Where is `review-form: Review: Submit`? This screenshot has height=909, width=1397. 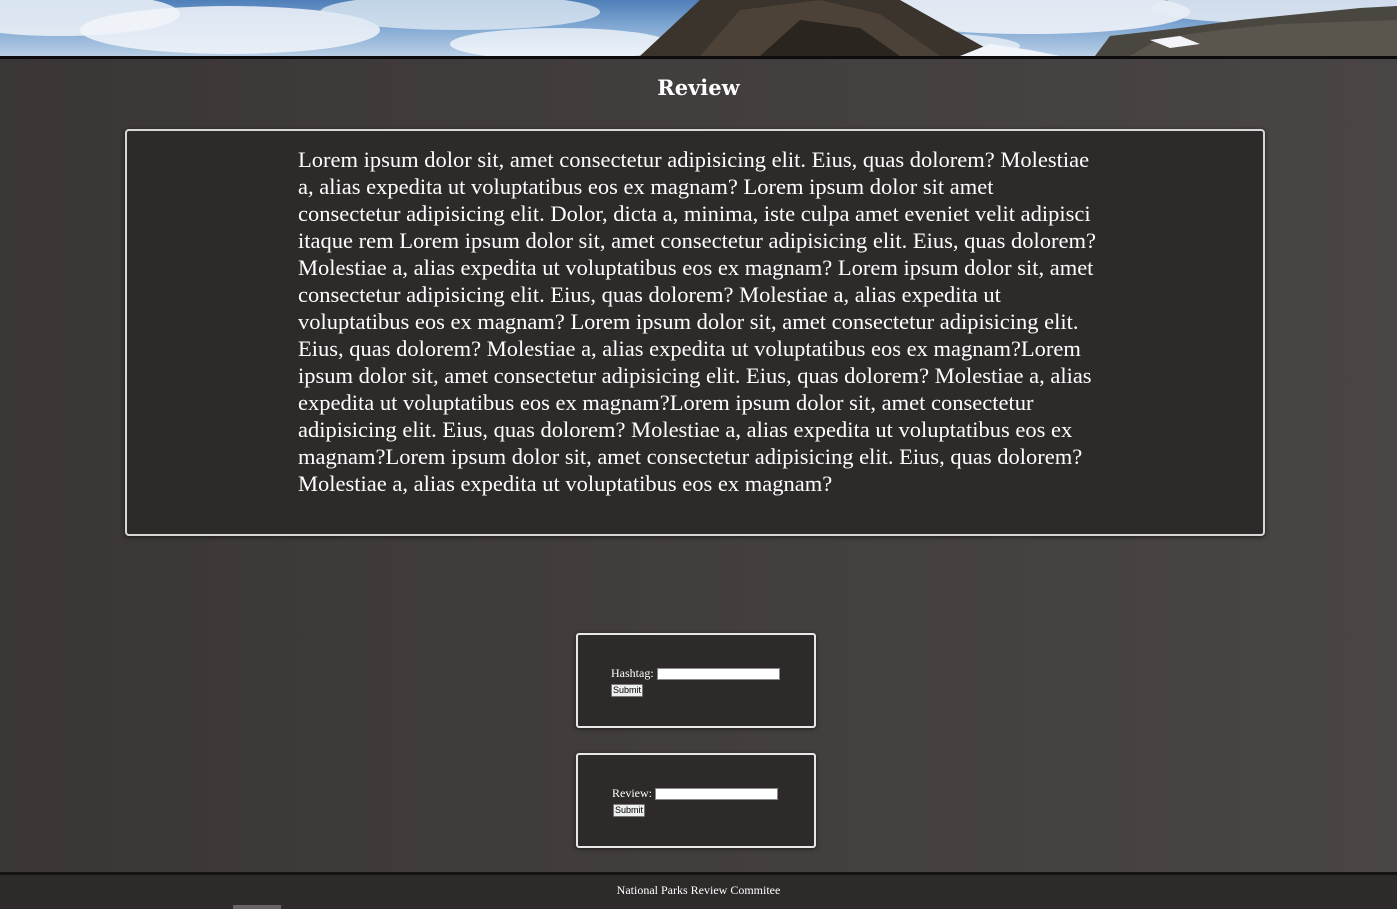
review-form: Review: Submit is located at coordinates (696, 800).